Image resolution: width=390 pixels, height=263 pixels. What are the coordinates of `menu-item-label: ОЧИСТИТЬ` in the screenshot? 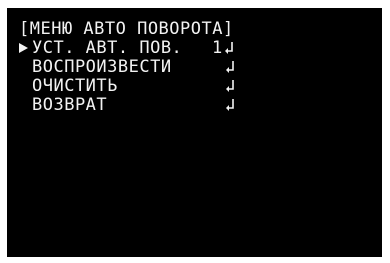 It's located at (75, 86).